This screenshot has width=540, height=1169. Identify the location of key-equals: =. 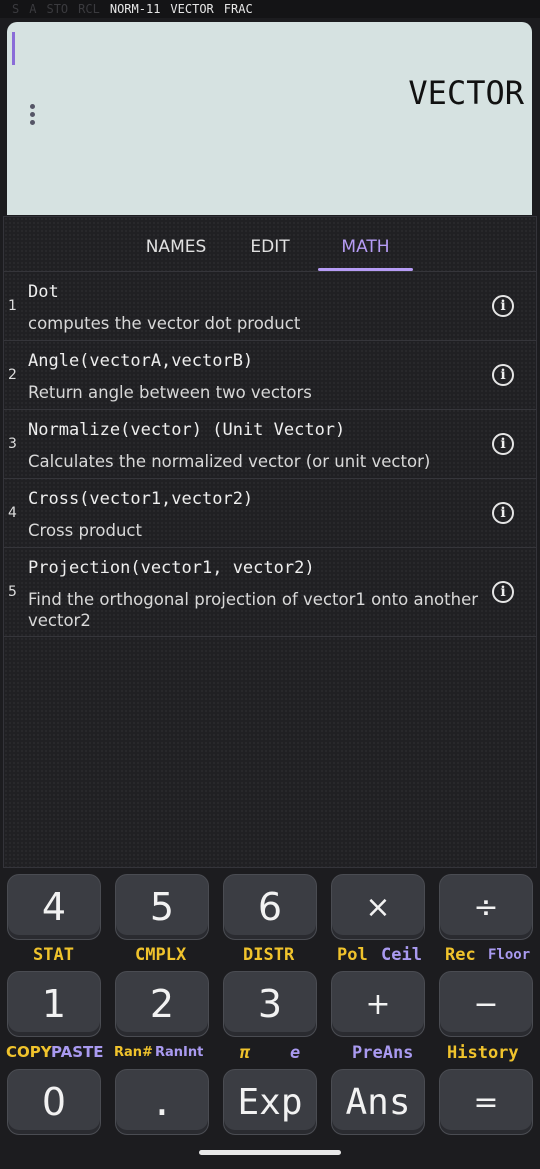
(486, 1102).